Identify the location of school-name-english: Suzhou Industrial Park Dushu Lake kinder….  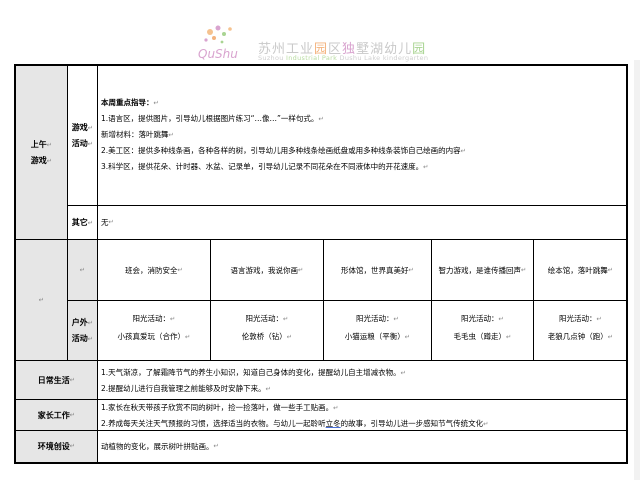
(343, 58).